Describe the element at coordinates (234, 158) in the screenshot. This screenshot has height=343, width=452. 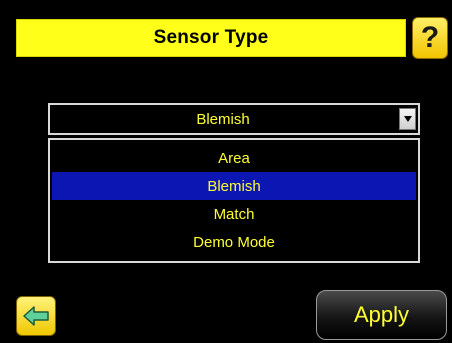
I see `option-area: Area` at that location.